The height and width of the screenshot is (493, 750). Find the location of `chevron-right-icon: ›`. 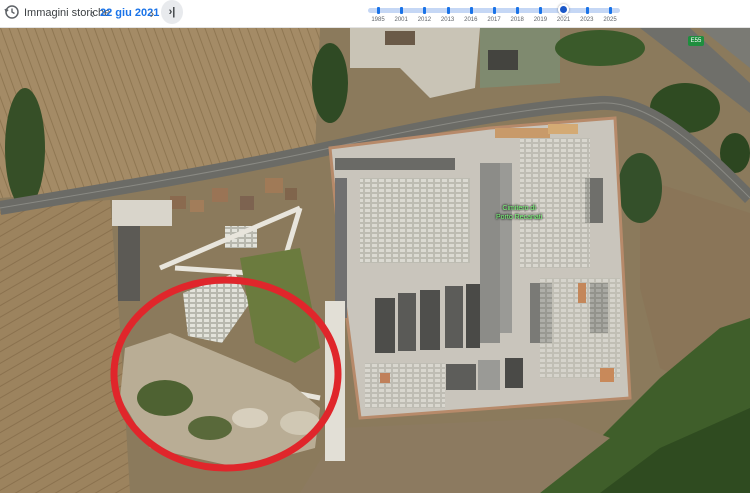

chevron-right-icon: › is located at coordinates (152, 13).